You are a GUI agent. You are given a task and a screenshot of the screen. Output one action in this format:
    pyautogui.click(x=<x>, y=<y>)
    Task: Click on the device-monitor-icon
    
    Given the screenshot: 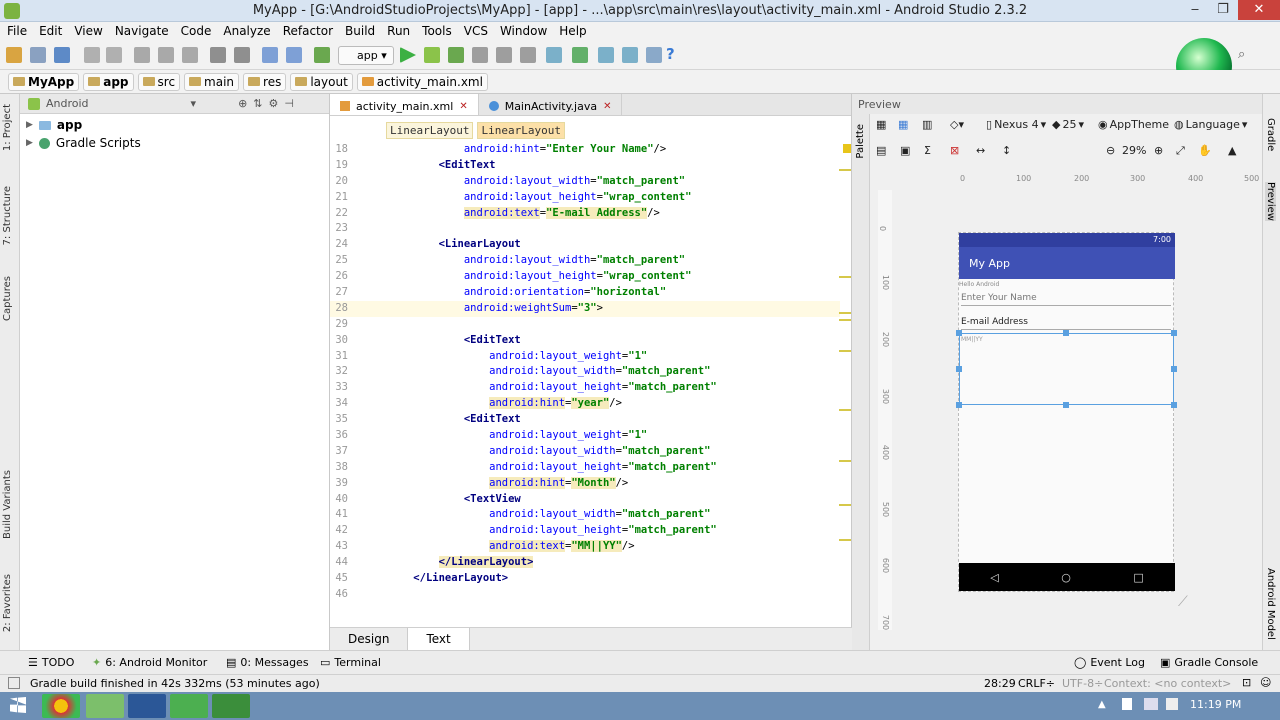 What is the action you would take?
    pyautogui.click(x=654, y=55)
    